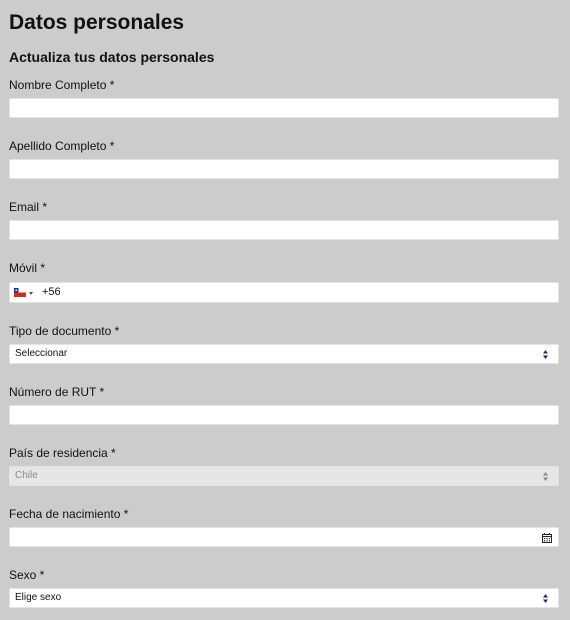  I want to click on apellido-input, so click(284, 170).